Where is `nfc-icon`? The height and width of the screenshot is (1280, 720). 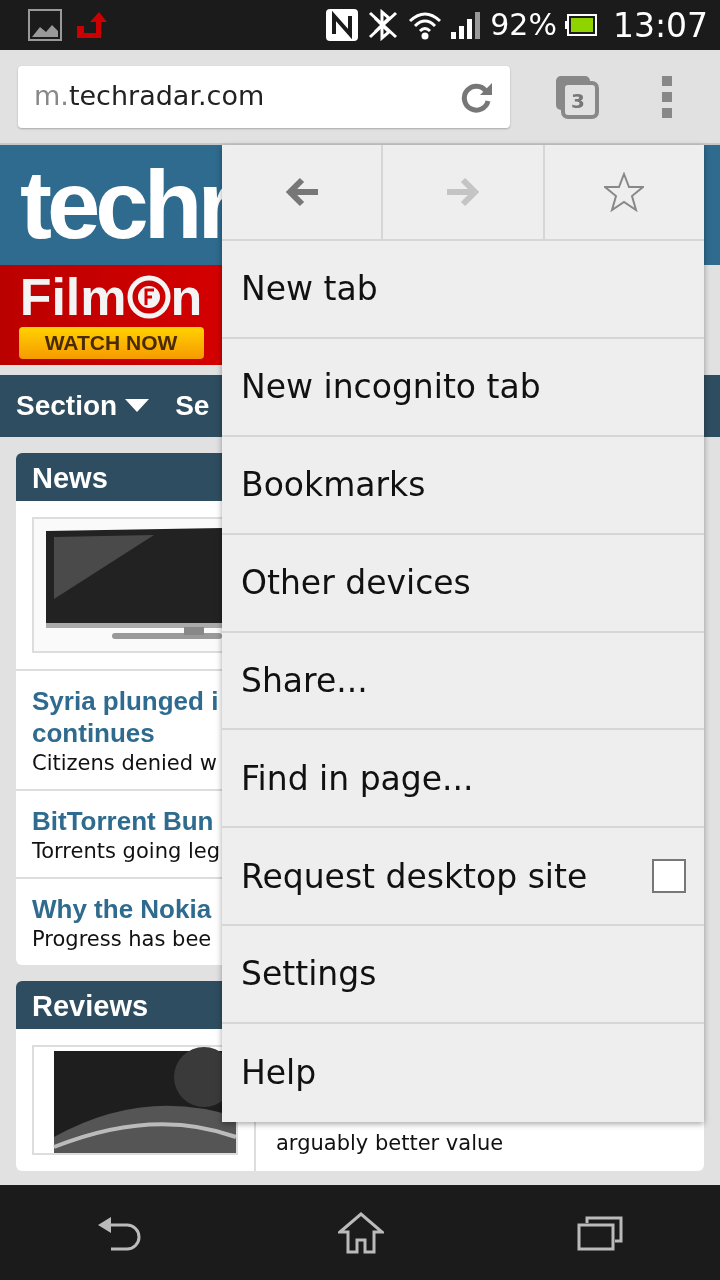 nfc-icon is located at coordinates (342, 25).